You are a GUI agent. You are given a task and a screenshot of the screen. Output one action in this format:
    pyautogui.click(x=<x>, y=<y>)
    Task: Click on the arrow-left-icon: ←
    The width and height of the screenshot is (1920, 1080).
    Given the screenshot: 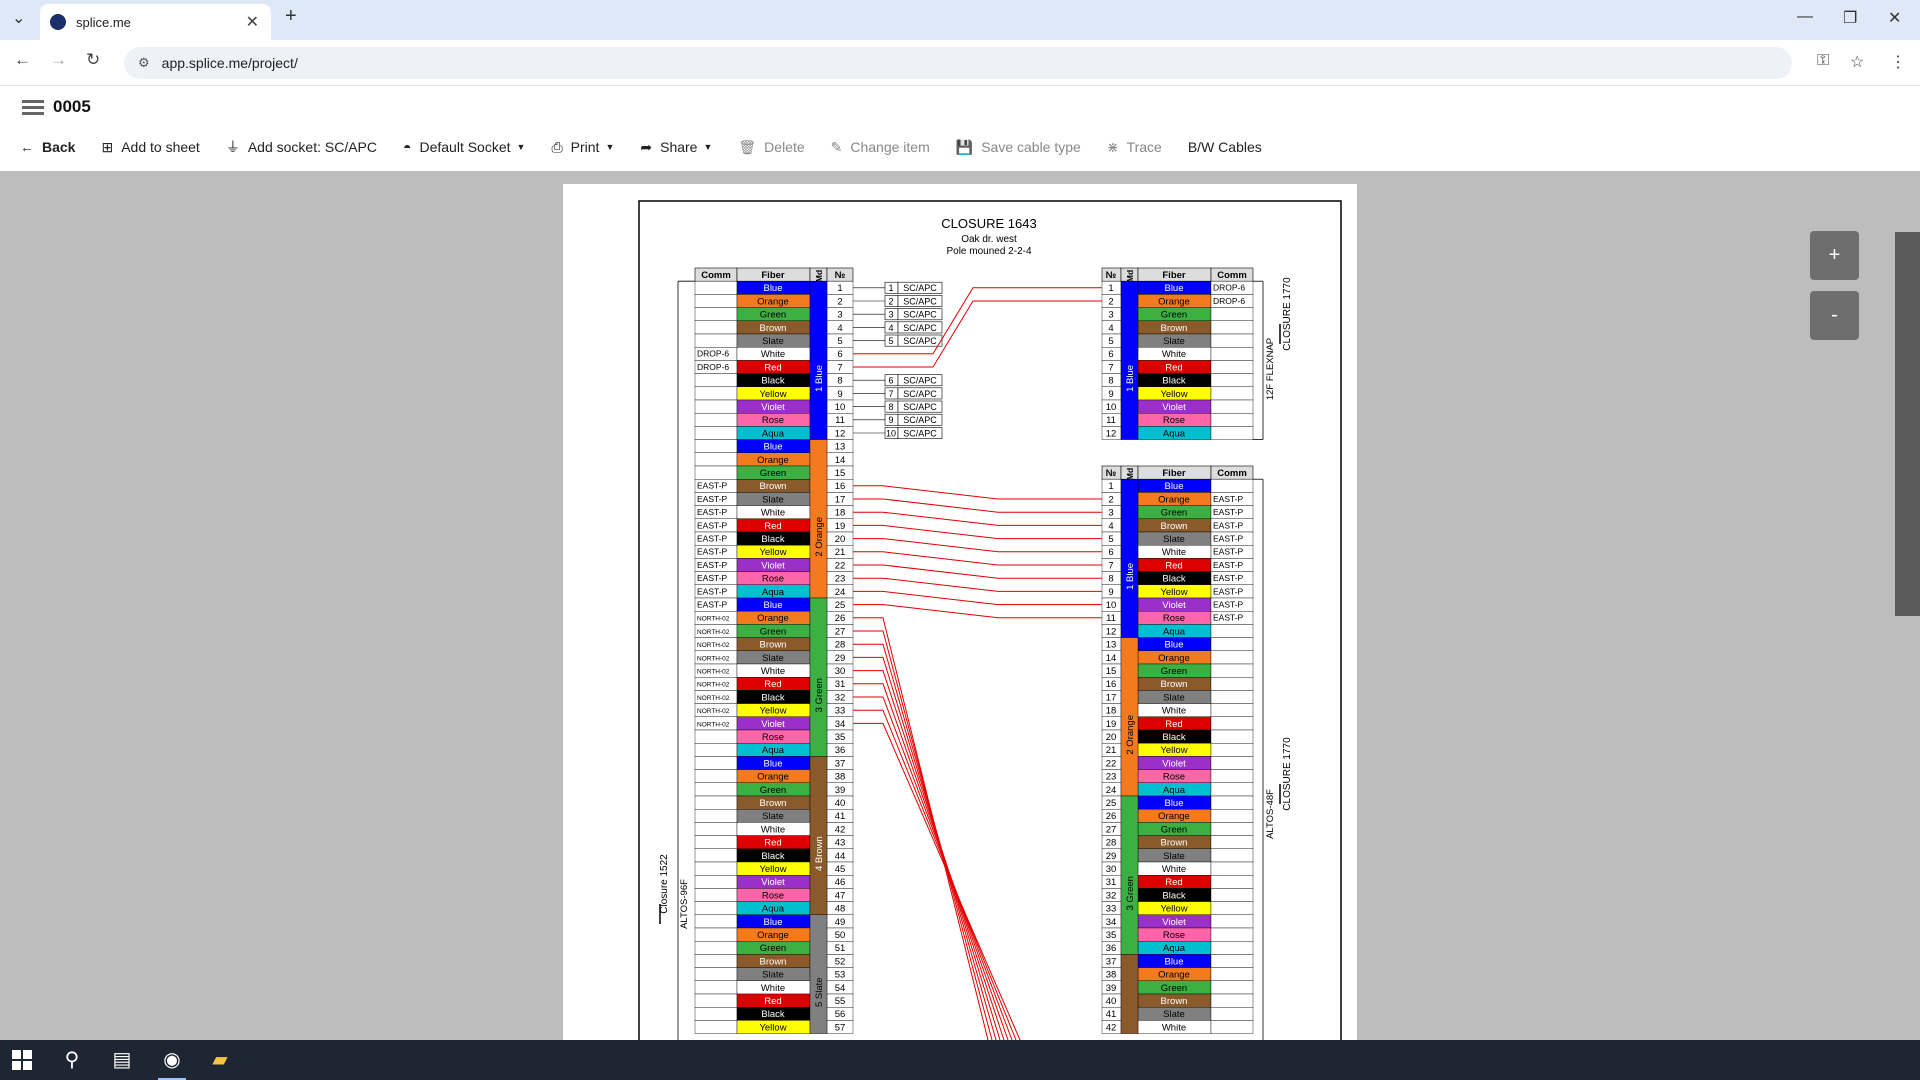 What is the action you would take?
    pyautogui.click(x=27, y=147)
    